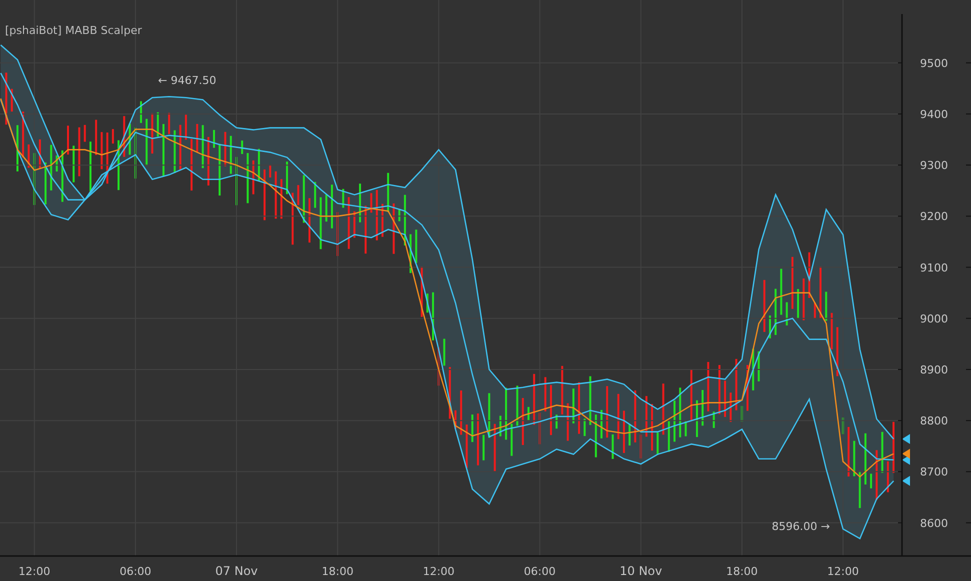 The height and width of the screenshot is (581, 971). Describe the element at coordinates (934, 114) in the screenshot. I see `axis-label: 9400` at that location.